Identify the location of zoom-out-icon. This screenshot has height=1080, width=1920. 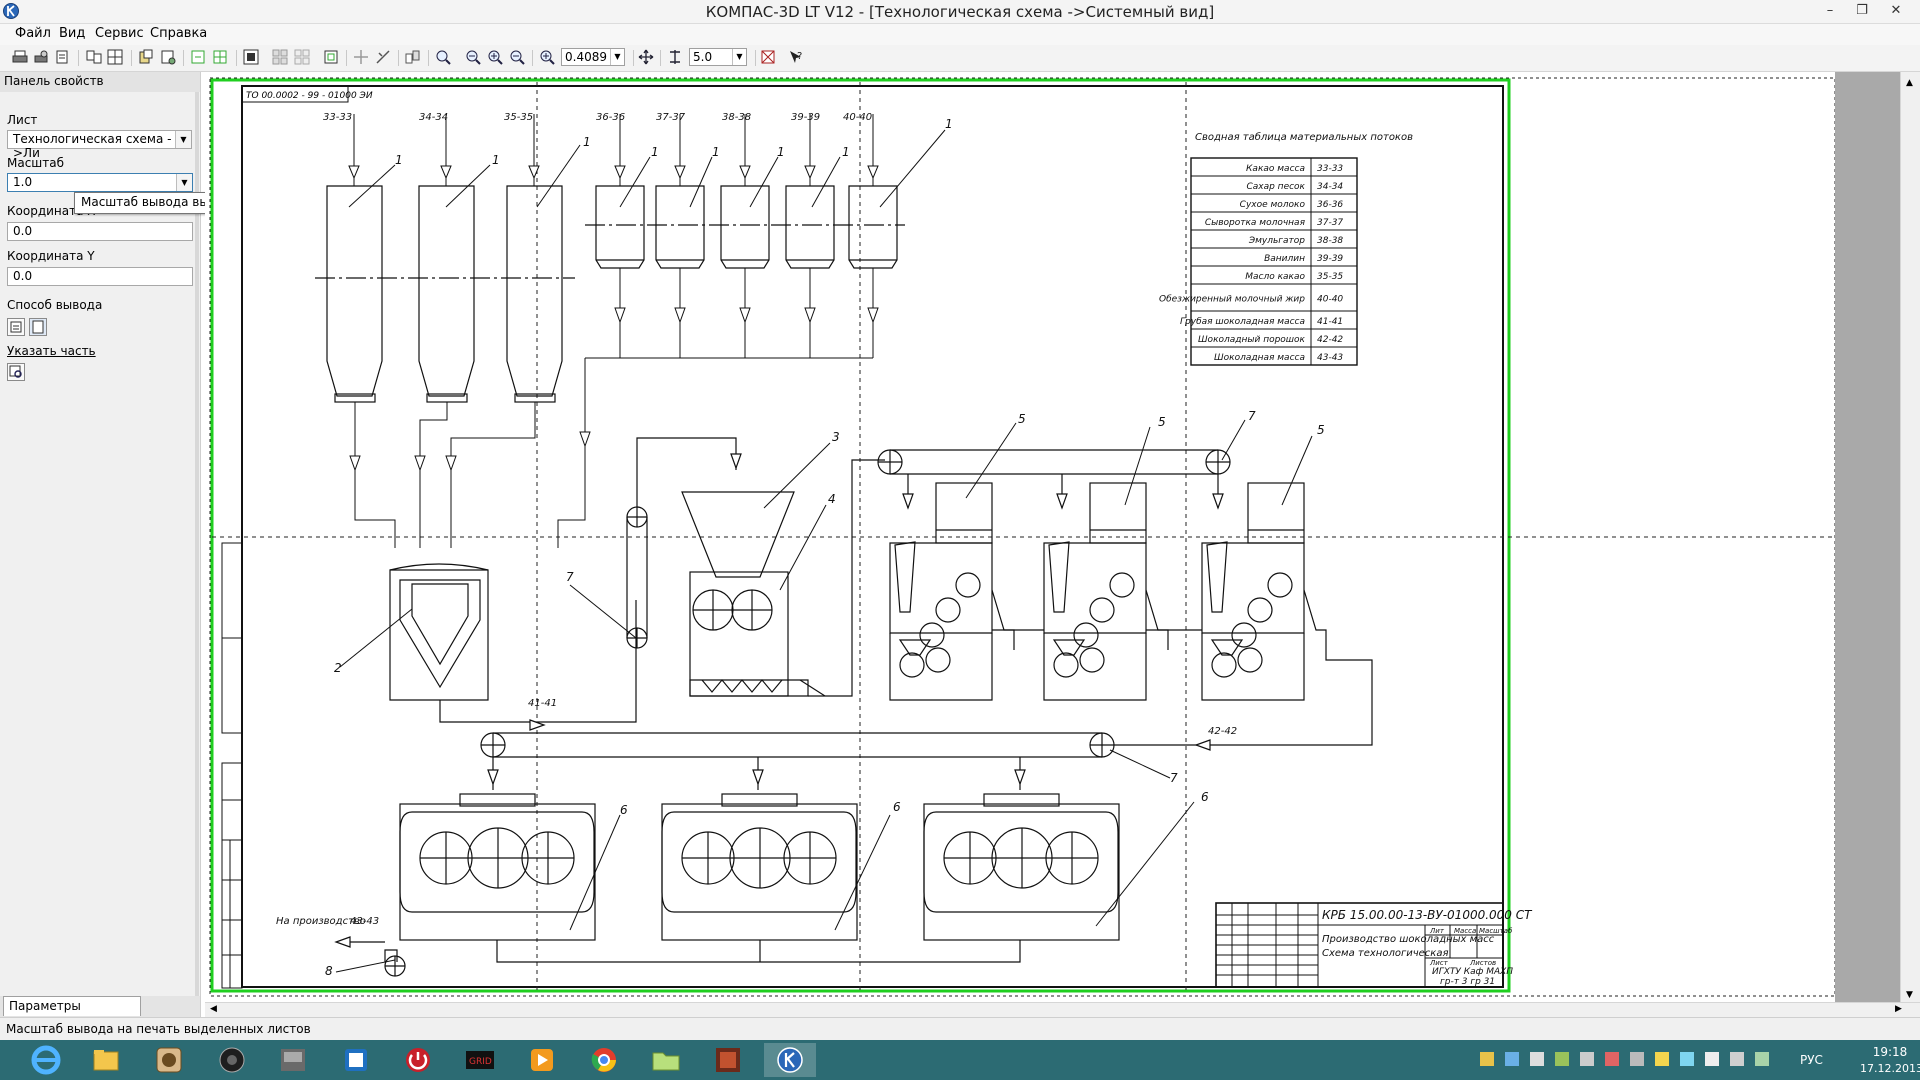
(517, 57).